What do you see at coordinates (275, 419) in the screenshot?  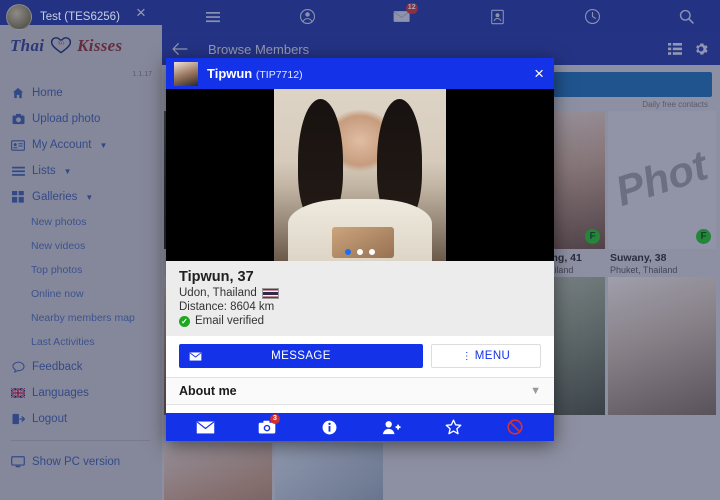 I see `photos-badge: 3` at bounding box center [275, 419].